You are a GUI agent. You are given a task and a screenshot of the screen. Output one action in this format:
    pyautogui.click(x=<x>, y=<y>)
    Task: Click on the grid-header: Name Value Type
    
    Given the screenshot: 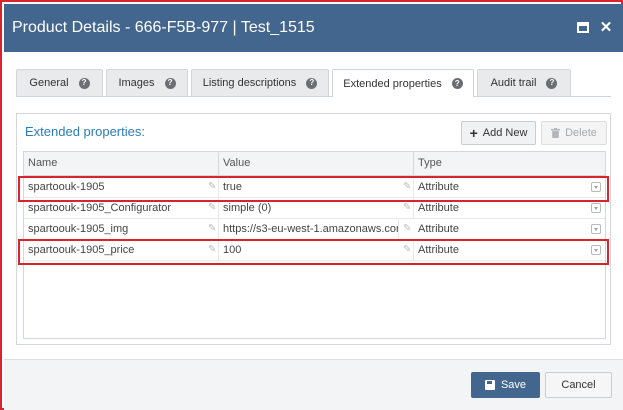 What is the action you would take?
    pyautogui.click(x=314, y=164)
    